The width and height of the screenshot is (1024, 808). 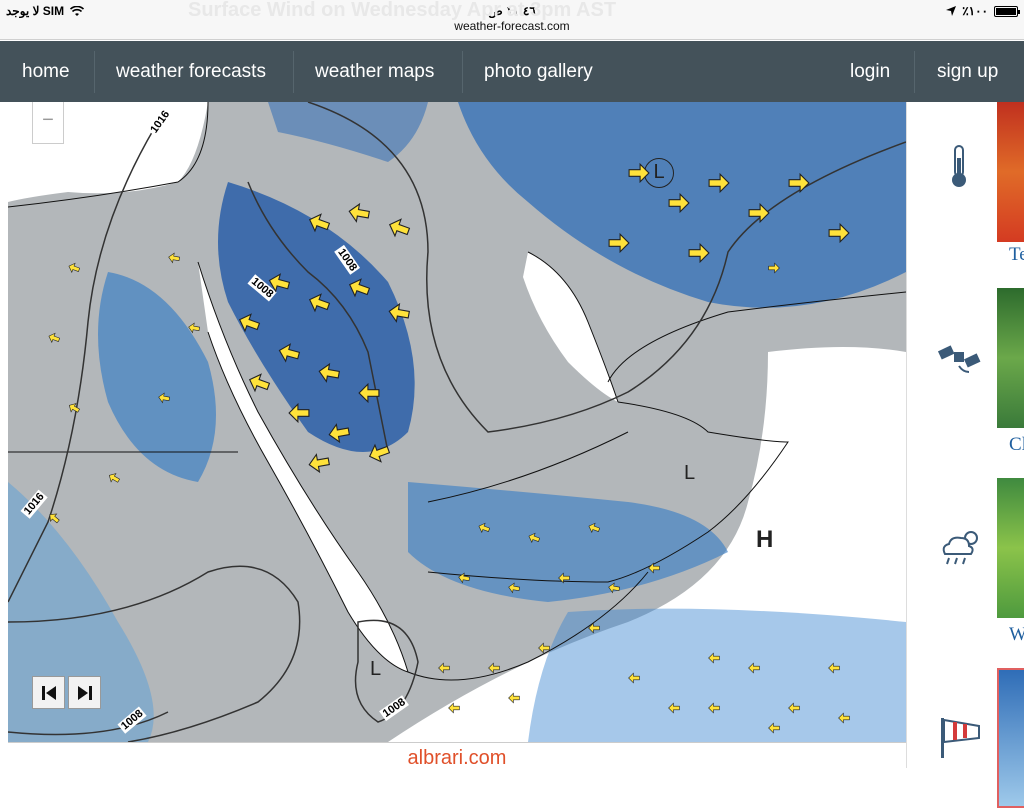 I want to click on sidebar-label: W, so click(x=1016, y=635).